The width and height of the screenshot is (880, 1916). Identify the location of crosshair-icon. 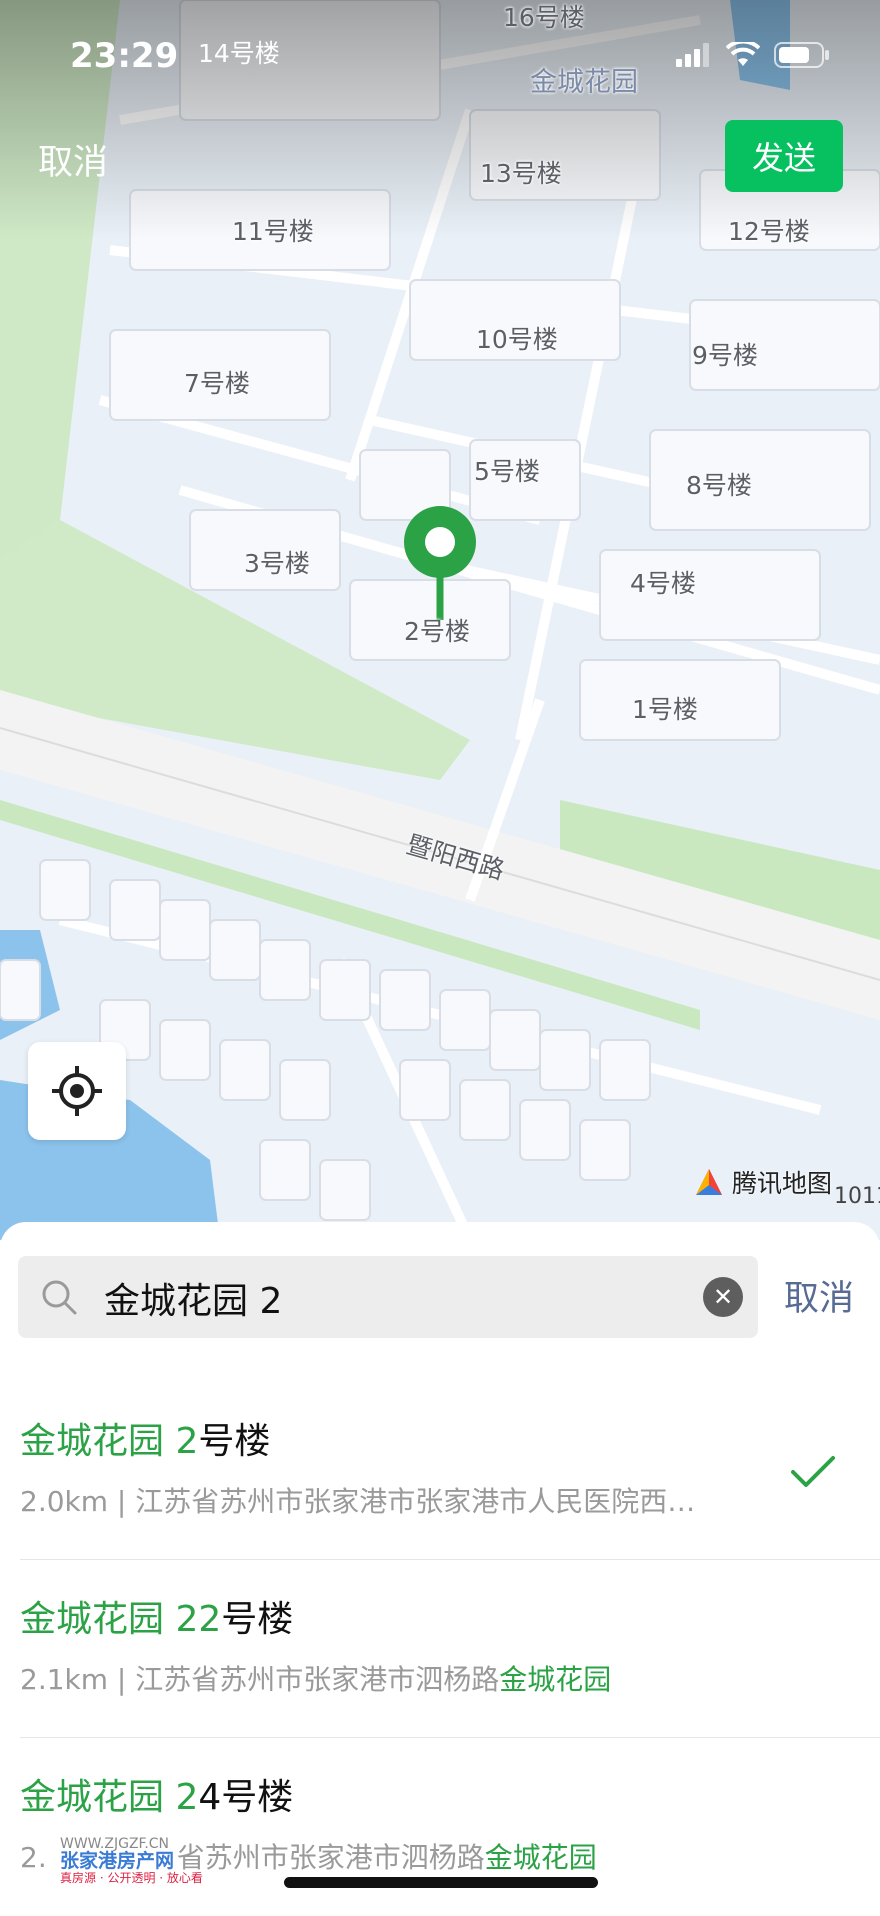
(77, 1091).